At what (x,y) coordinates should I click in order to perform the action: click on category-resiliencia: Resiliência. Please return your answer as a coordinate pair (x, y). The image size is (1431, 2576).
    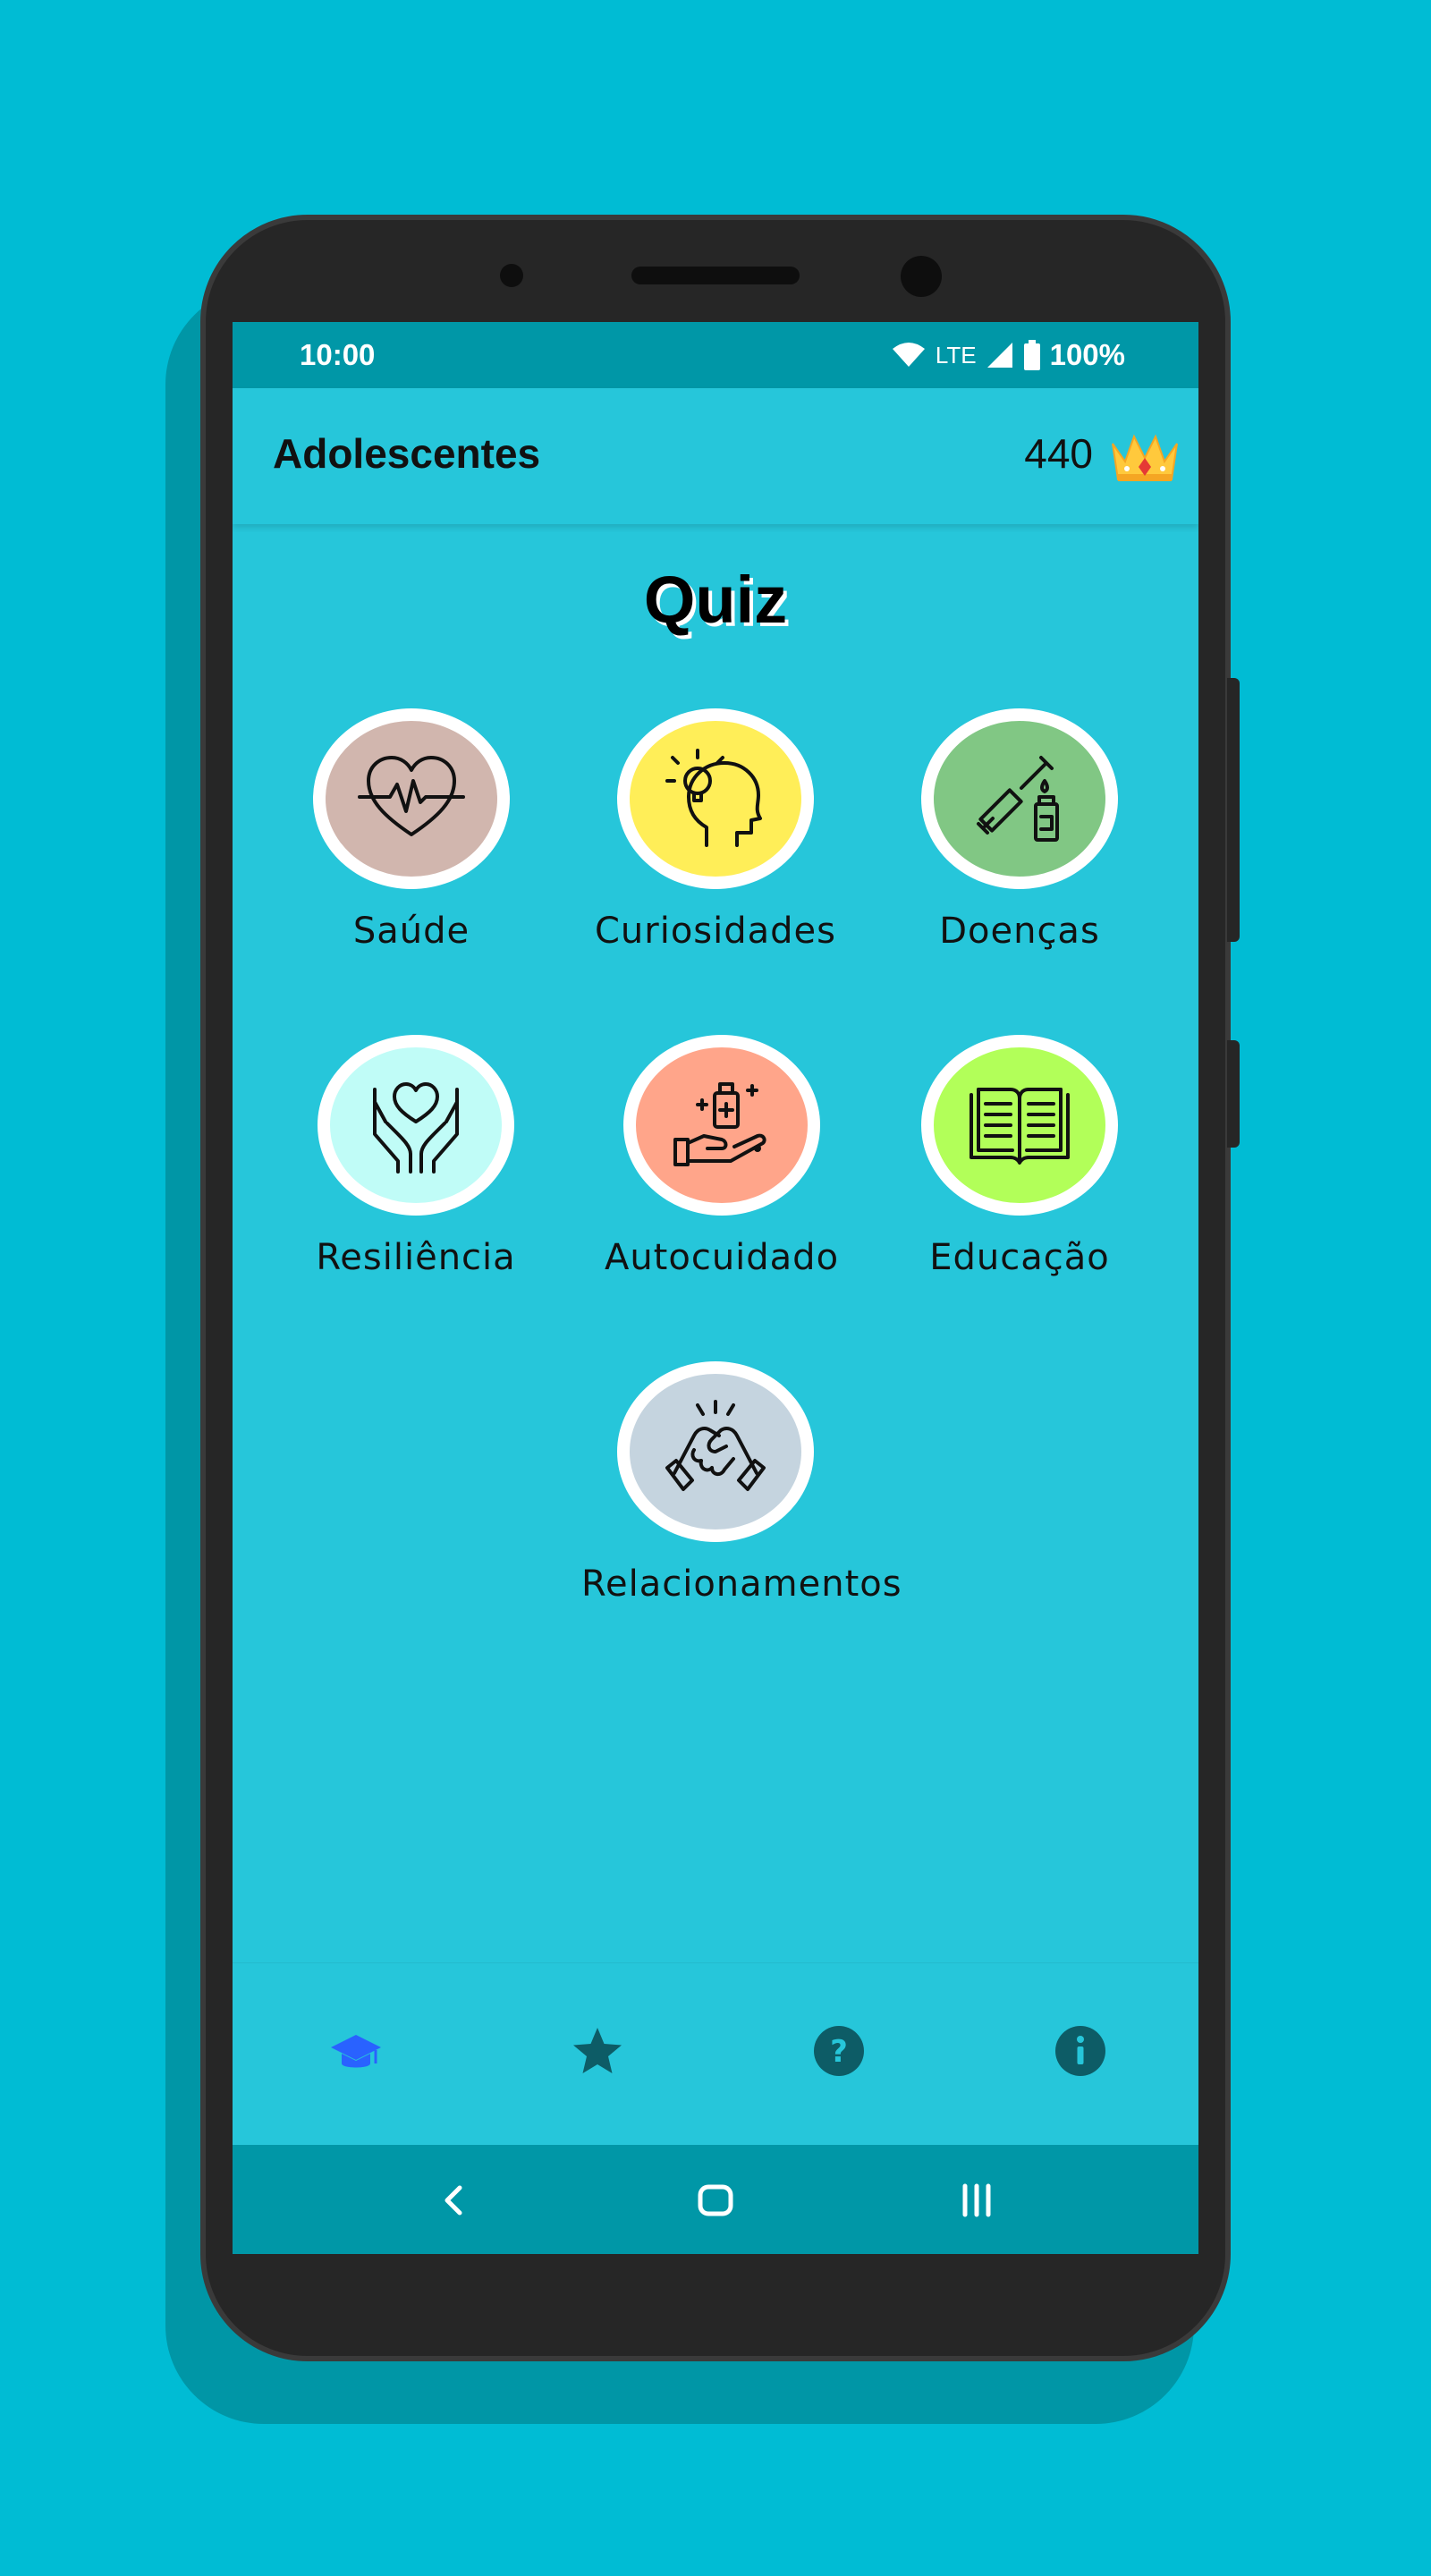
    Looking at the image, I should click on (416, 1156).